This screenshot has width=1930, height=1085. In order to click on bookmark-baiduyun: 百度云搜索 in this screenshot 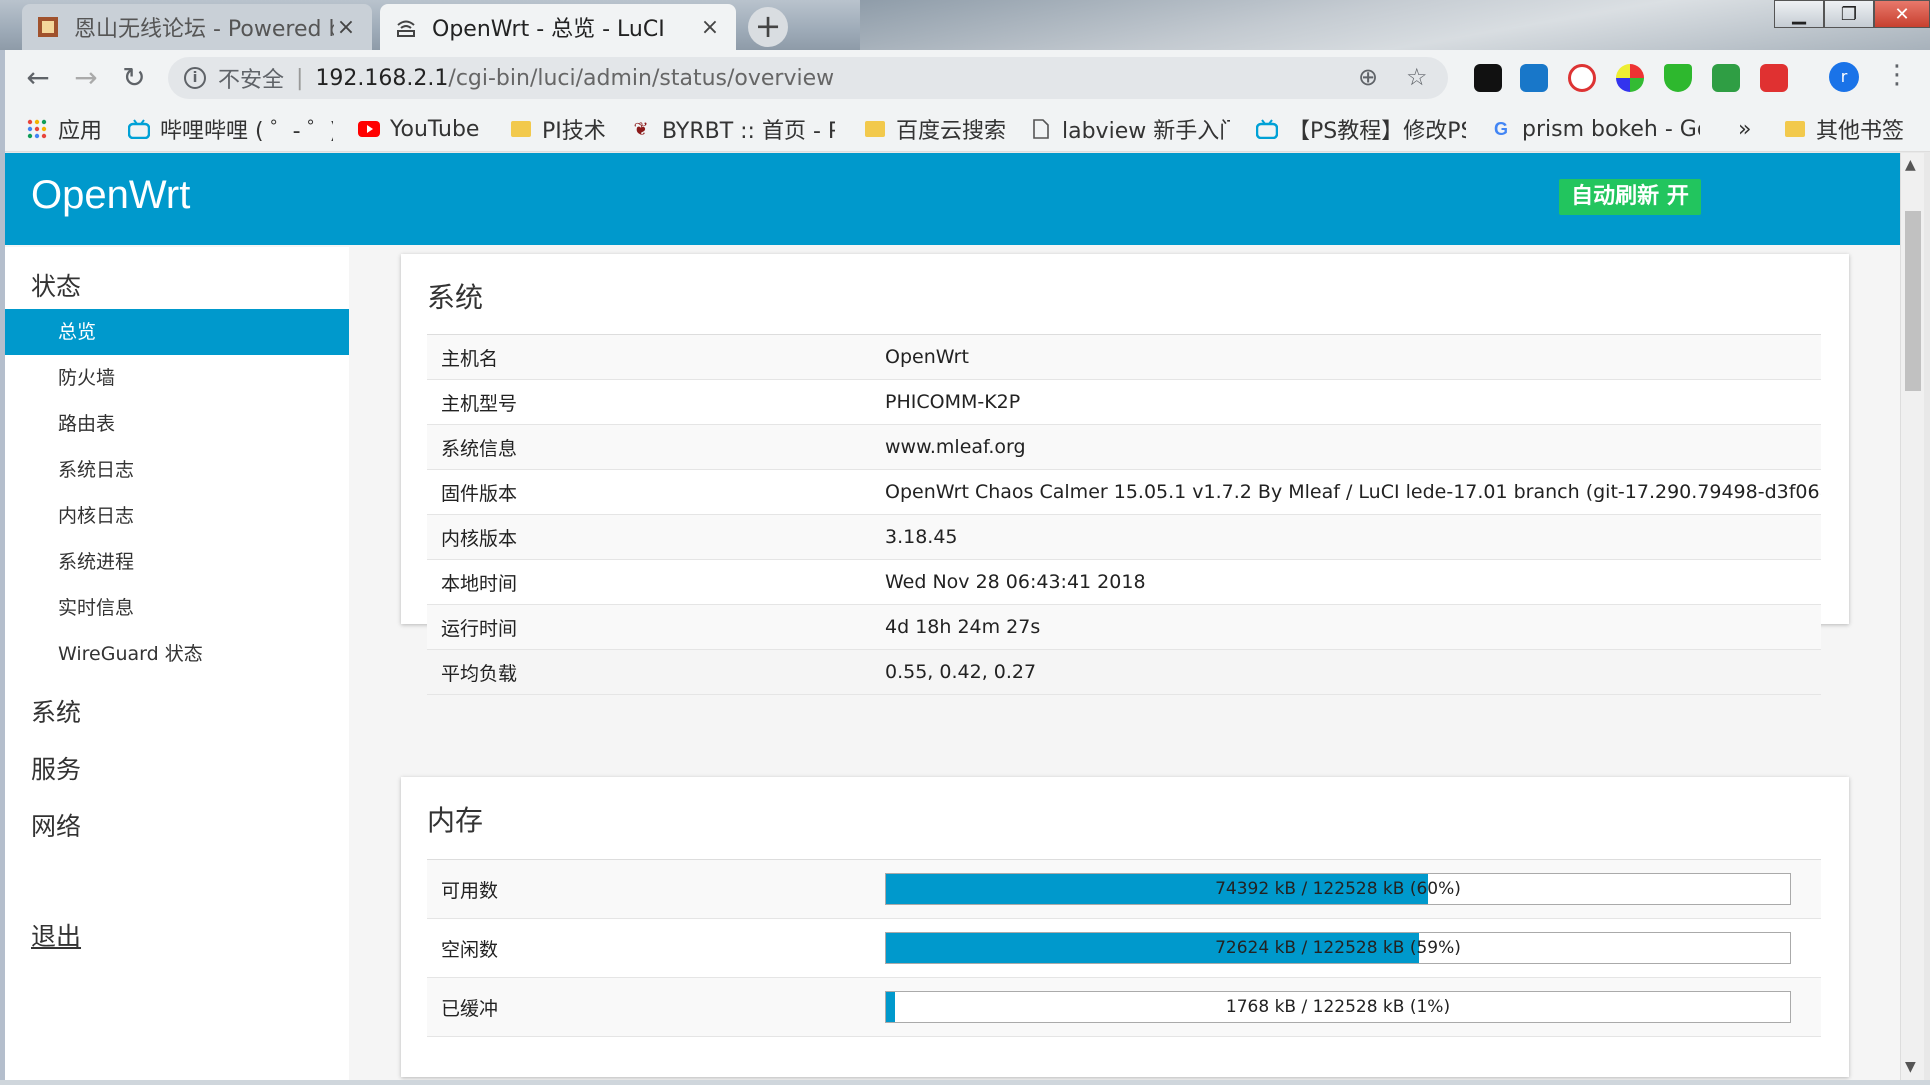, I will do `click(935, 129)`.